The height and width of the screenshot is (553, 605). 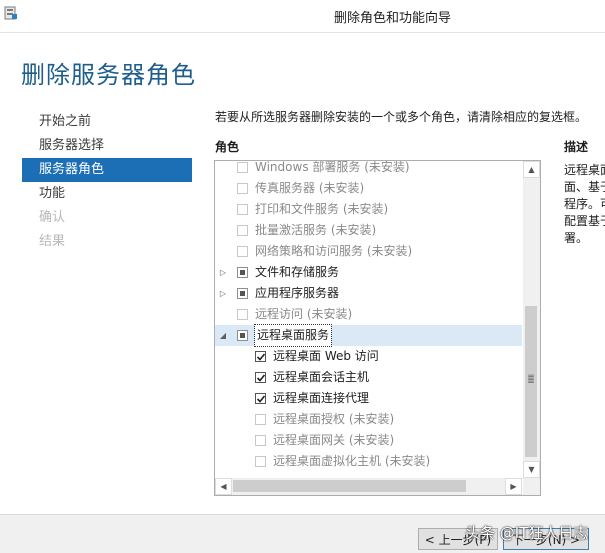 I want to click on role-row: 远程桌面连接代理, so click(x=368, y=398).